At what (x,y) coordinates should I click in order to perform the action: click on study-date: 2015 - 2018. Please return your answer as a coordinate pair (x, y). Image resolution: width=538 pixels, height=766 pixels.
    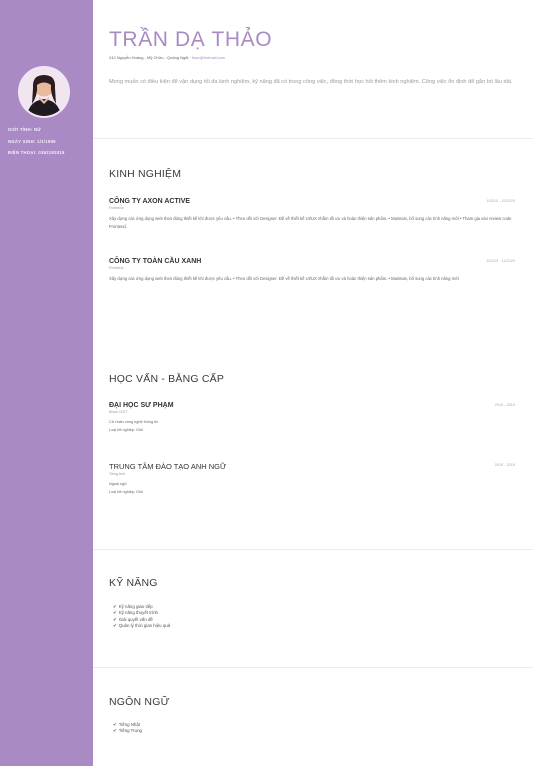
    Looking at the image, I should click on (504, 465).